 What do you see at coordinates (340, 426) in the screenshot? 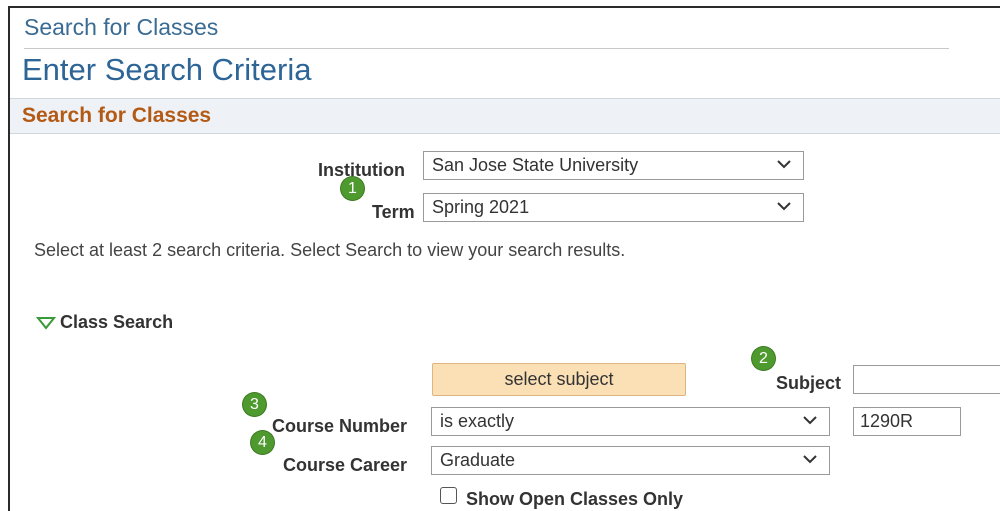
I see `course-number-label: Course Number` at bounding box center [340, 426].